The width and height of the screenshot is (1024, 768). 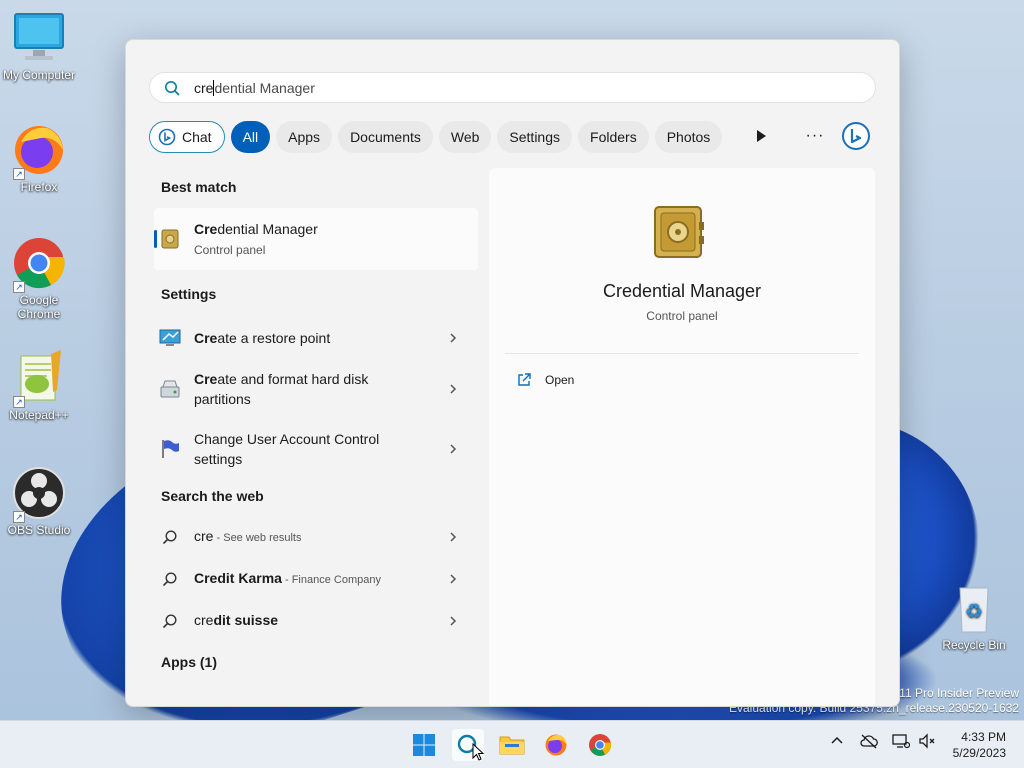 What do you see at coordinates (304, 137) in the screenshot?
I see `filter-apps-tab: Apps` at bounding box center [304, 137].